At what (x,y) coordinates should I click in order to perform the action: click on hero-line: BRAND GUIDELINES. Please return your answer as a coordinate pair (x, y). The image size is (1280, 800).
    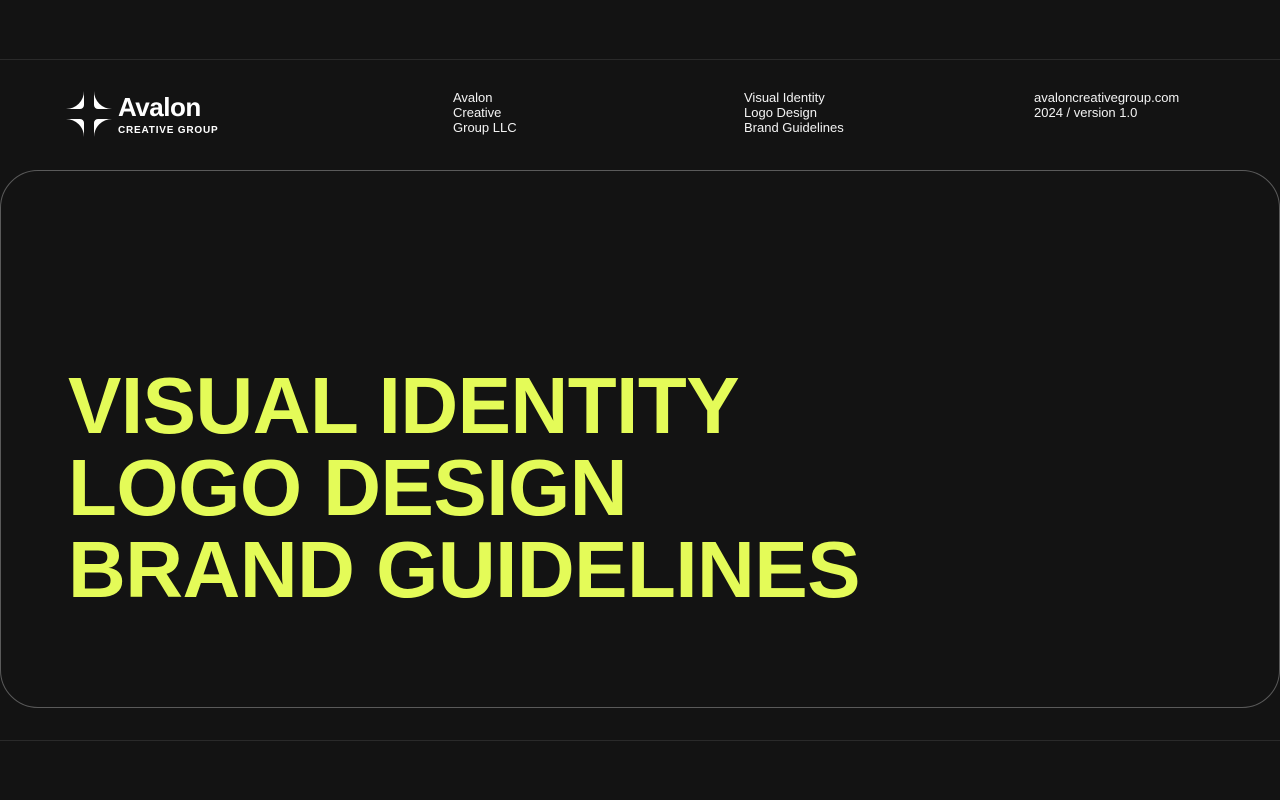
    Looking at the image, I should click on (464, 569).